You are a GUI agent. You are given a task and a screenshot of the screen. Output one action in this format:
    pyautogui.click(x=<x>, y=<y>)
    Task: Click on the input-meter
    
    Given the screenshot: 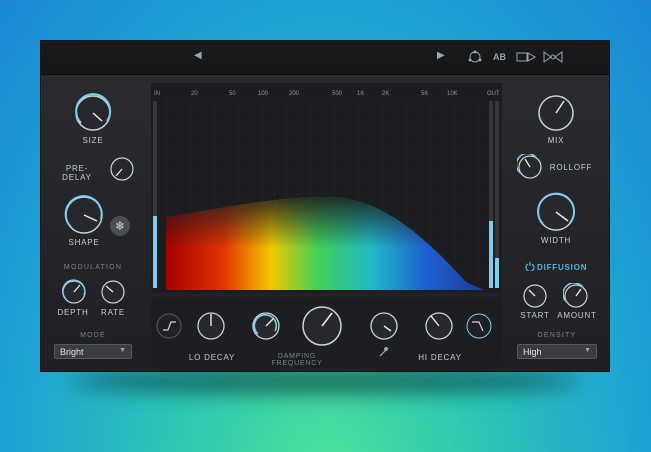 What is the action you would take?
    pyautogui.click(x=155, y=194)
    